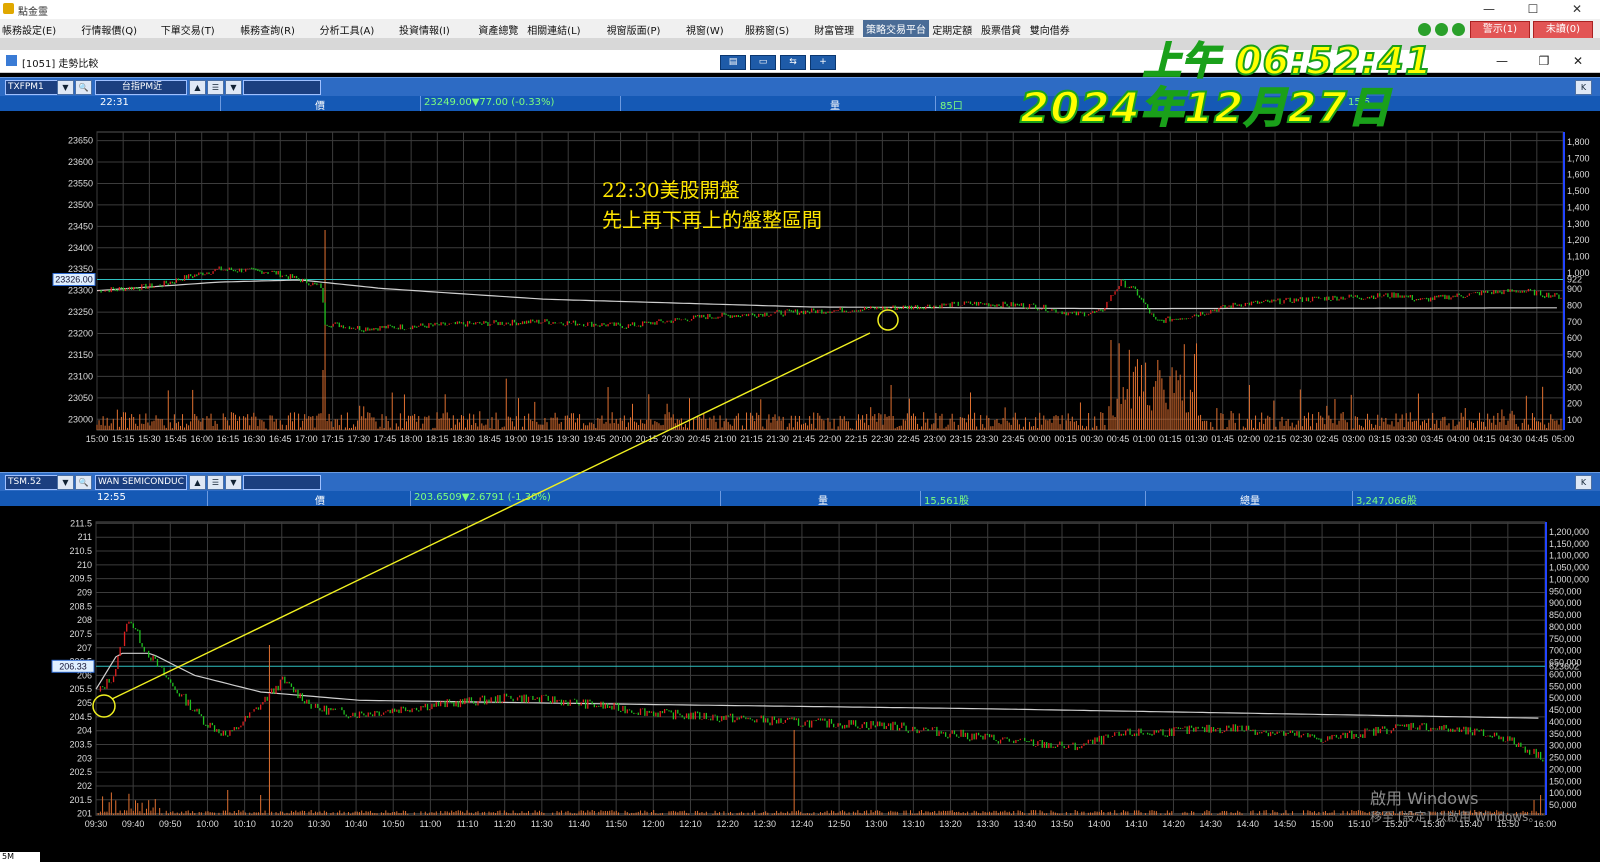 This screenshot has height=862, width=1600. I want to click on x-tick-label: 20:45, so click(699, 439).